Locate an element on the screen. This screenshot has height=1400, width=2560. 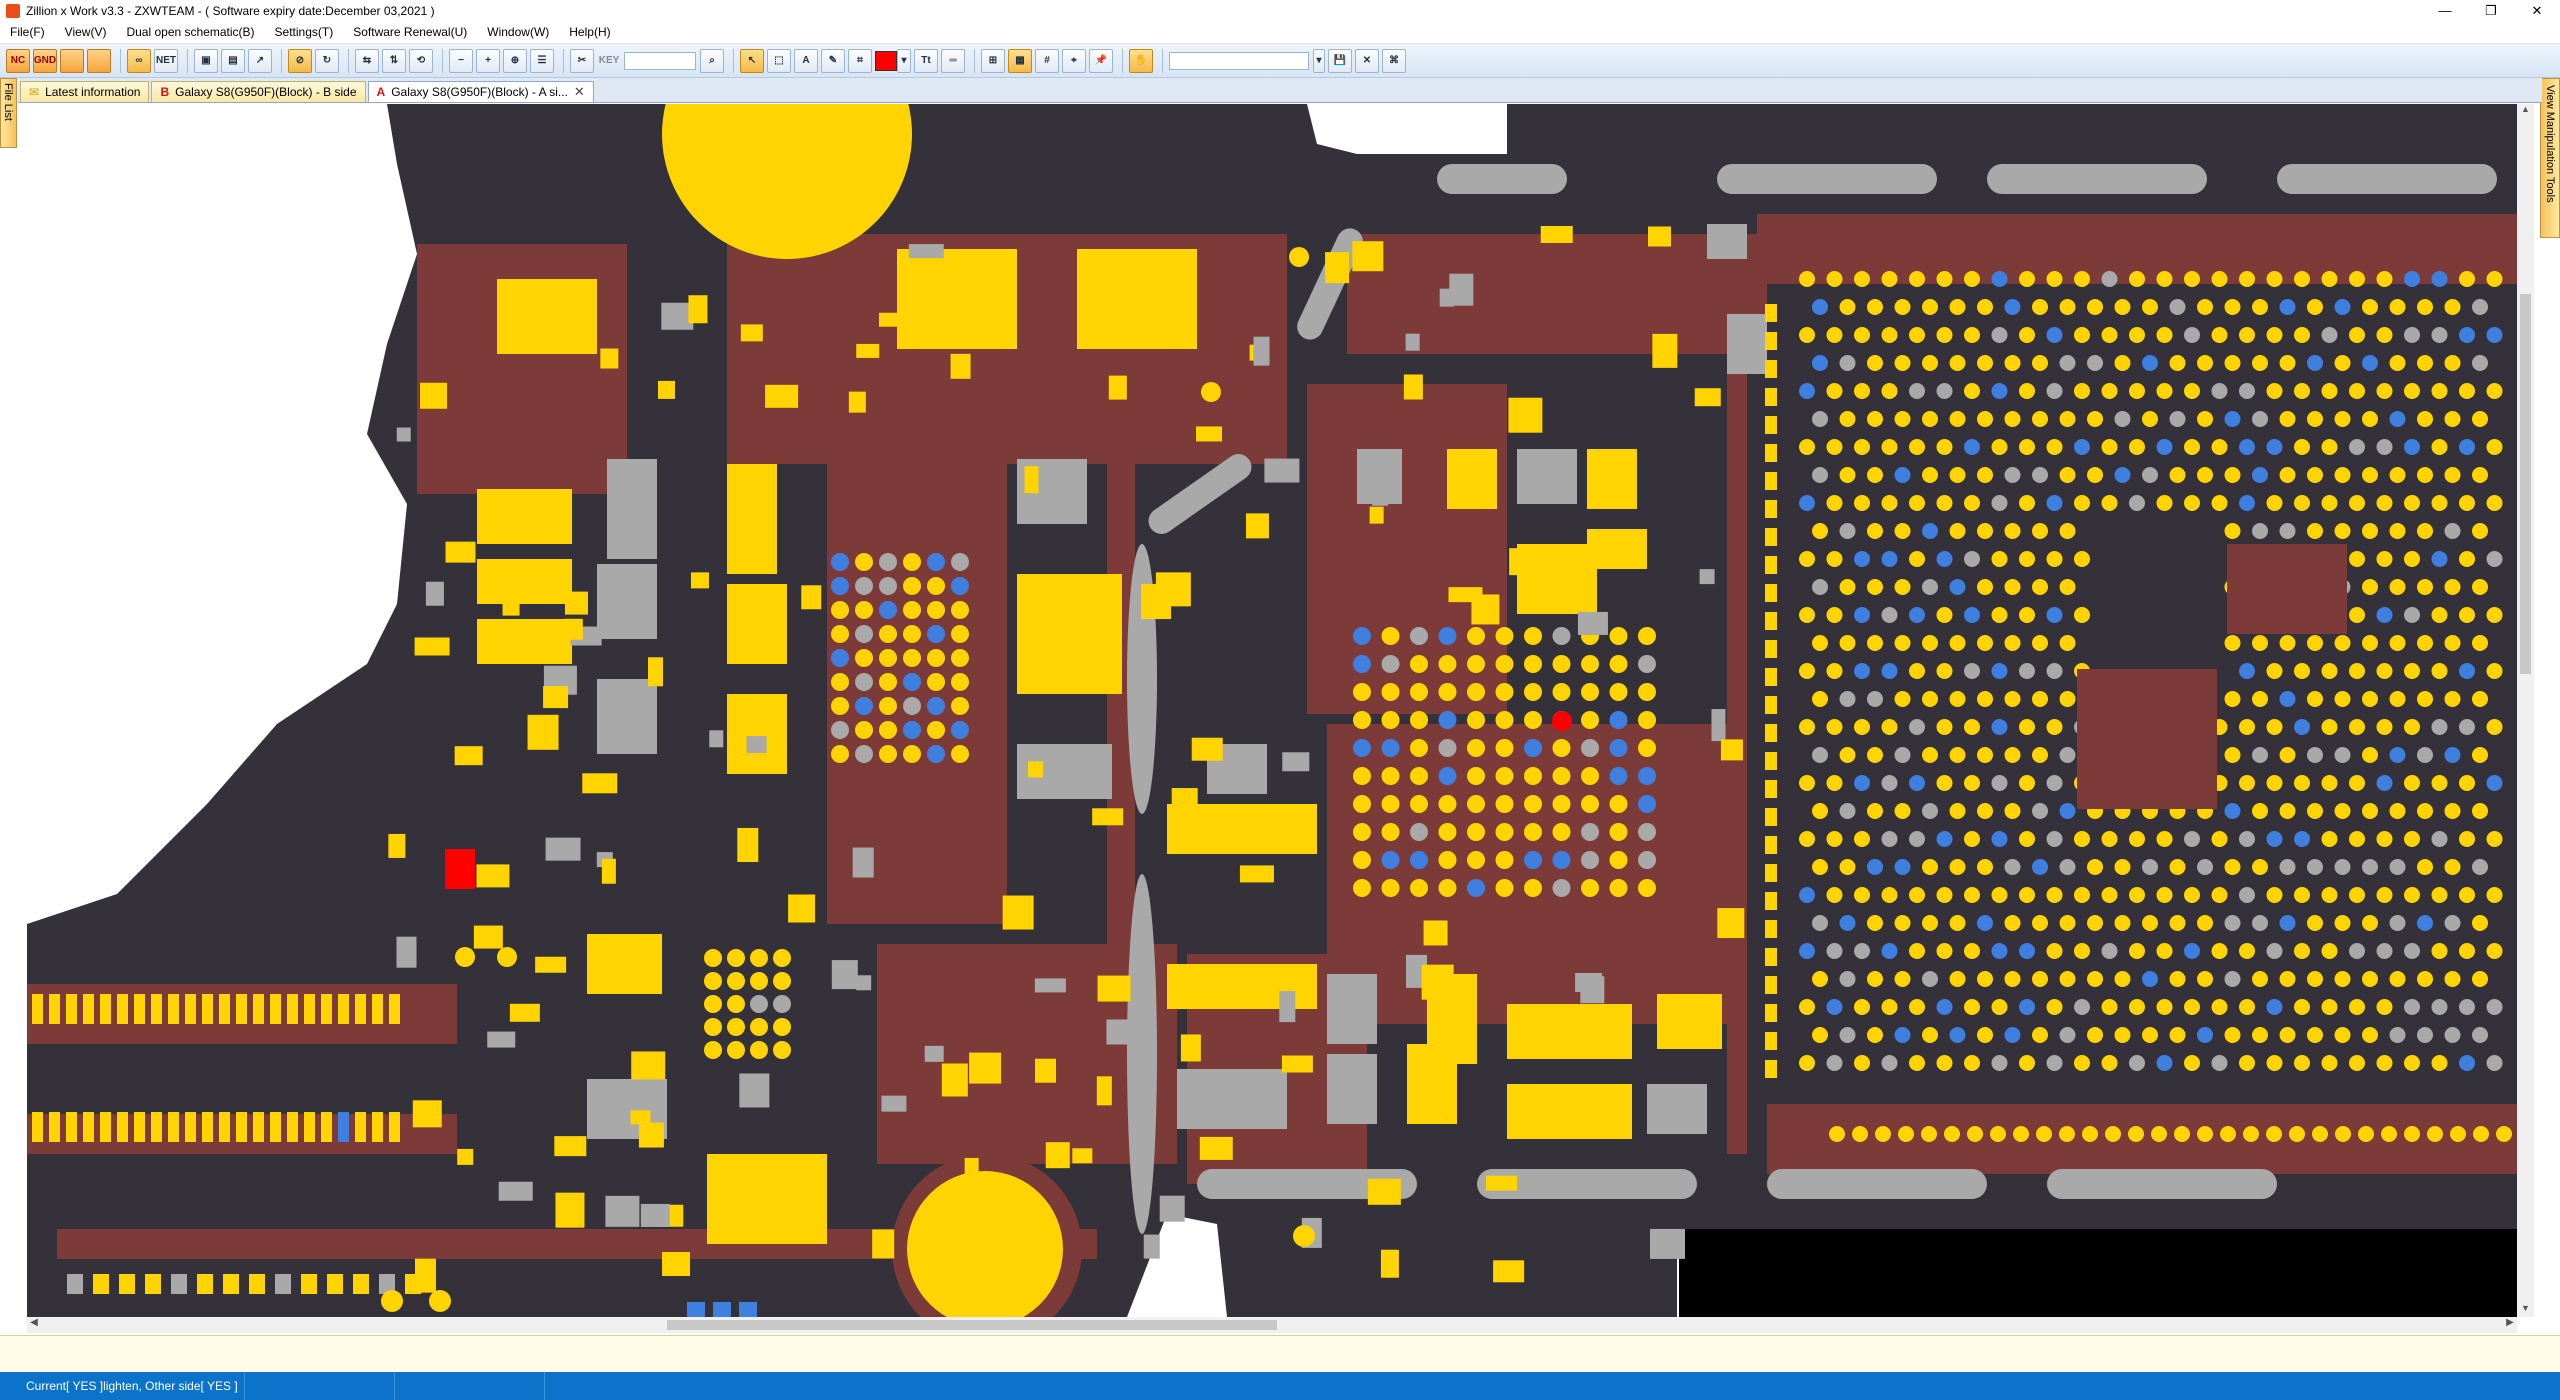
line-style-icon: ═ is located at coordinates (953, 60).